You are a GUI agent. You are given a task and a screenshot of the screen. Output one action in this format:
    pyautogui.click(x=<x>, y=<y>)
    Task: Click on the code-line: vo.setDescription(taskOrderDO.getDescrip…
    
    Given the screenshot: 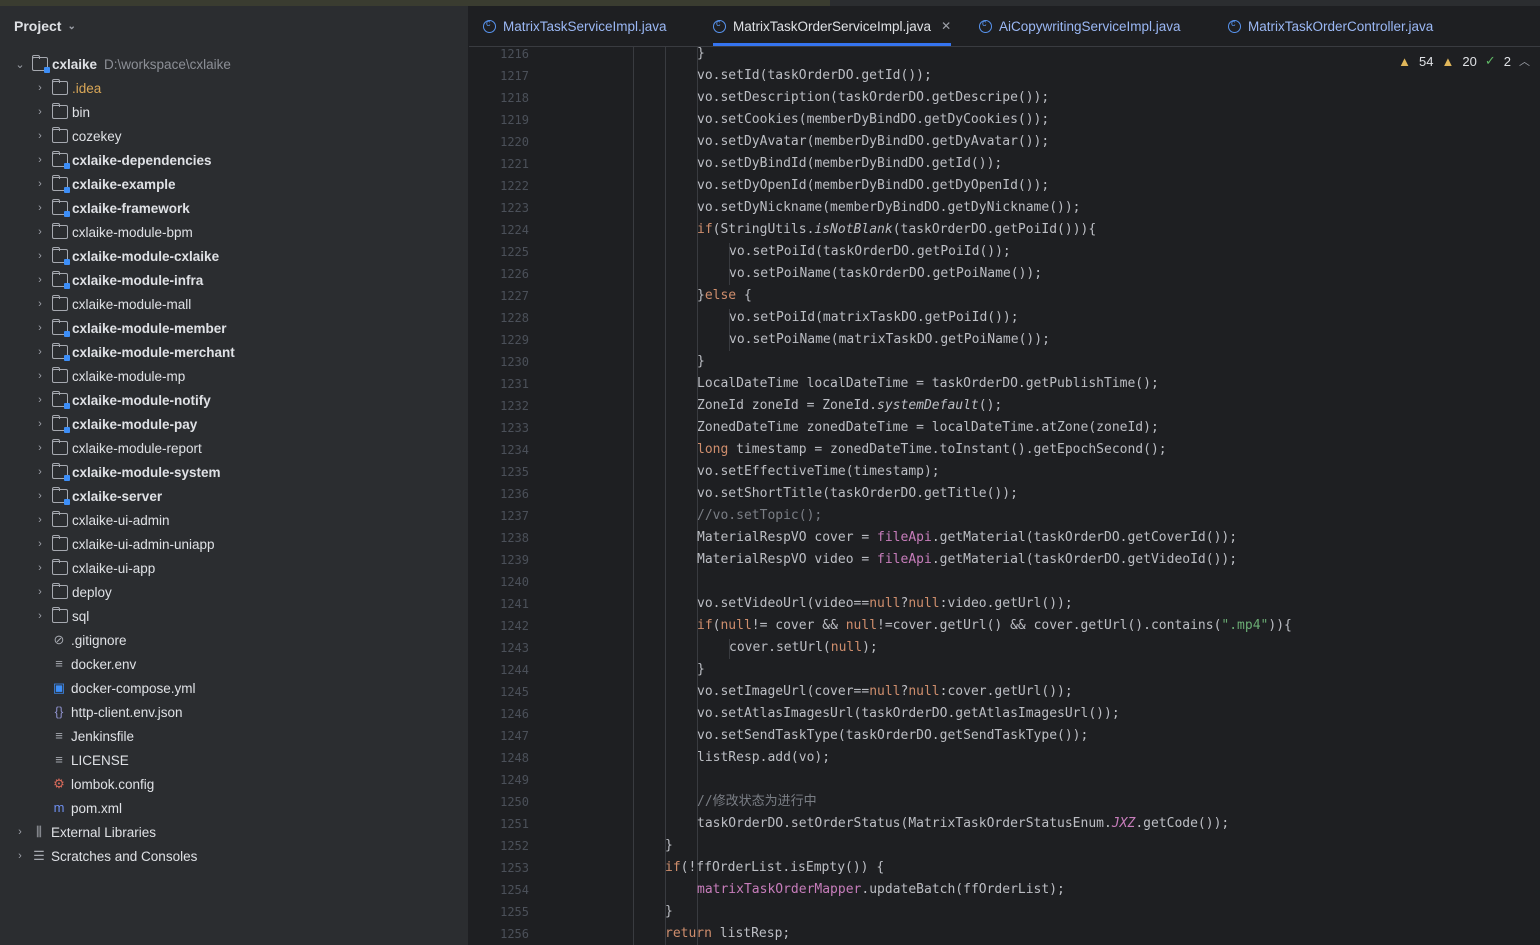 What is the action you would take?
    pyautogui.click(x=873, y=98)
    